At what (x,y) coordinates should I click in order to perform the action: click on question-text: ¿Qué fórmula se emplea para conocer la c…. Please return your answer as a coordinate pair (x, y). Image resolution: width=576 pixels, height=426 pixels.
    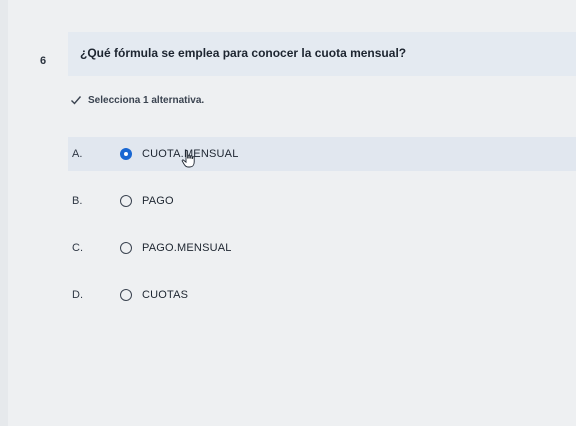
    Looking at the image, I should click on (243, 53).